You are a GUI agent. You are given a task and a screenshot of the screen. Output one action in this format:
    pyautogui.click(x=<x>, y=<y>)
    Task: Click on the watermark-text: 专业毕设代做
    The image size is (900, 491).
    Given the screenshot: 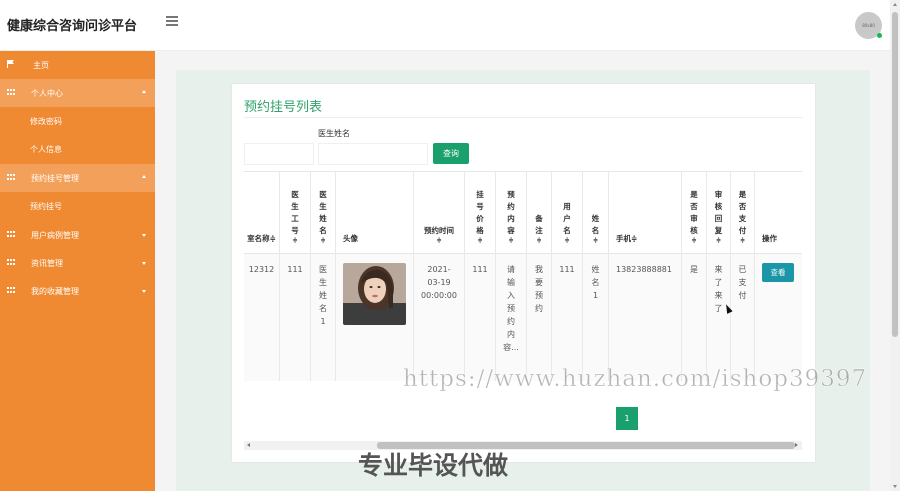 What is the action you would take?
    pyautogui.click(x=433, y=465)
    